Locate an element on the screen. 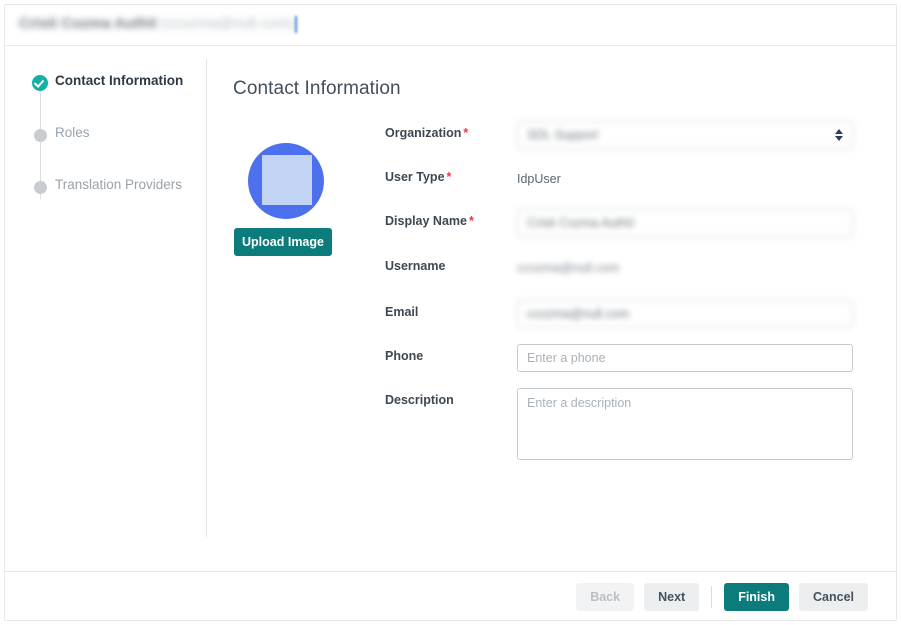  page-title: Contact Information is located at coordinates (317, 88).